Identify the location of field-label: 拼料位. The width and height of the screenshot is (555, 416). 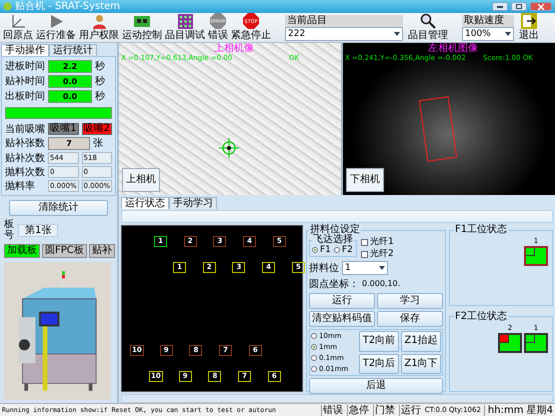
(324, 268).